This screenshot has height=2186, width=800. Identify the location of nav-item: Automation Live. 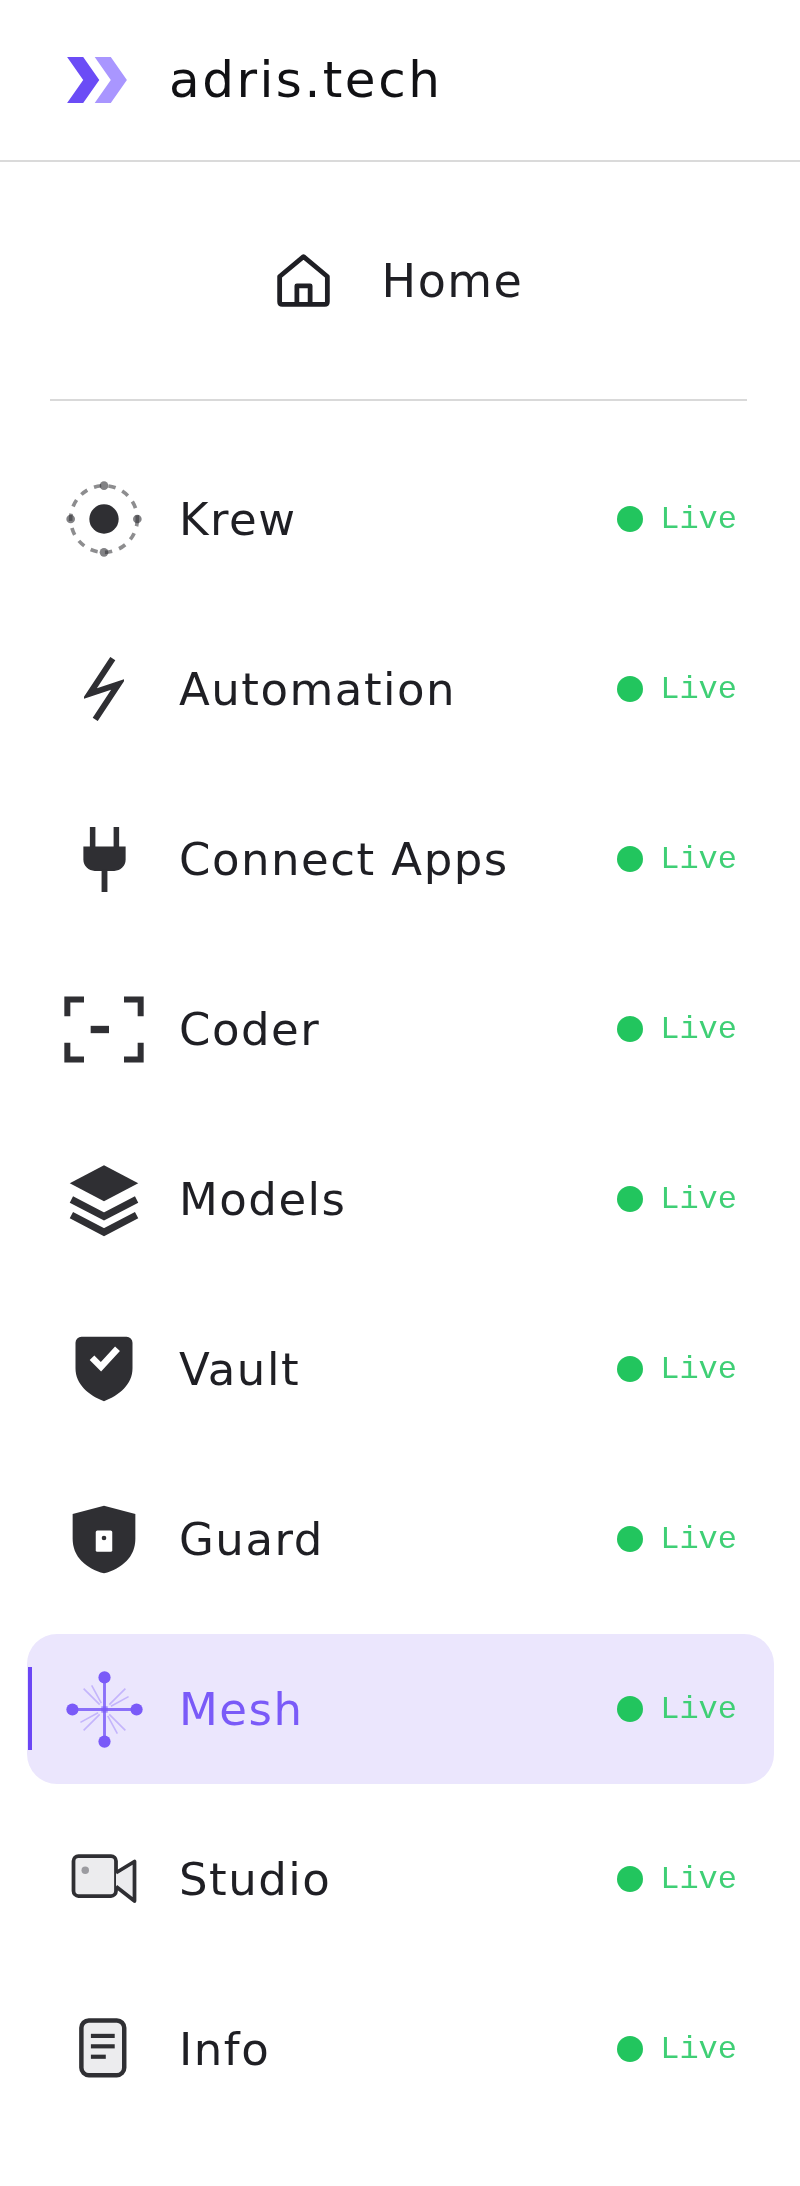
(400, 689).